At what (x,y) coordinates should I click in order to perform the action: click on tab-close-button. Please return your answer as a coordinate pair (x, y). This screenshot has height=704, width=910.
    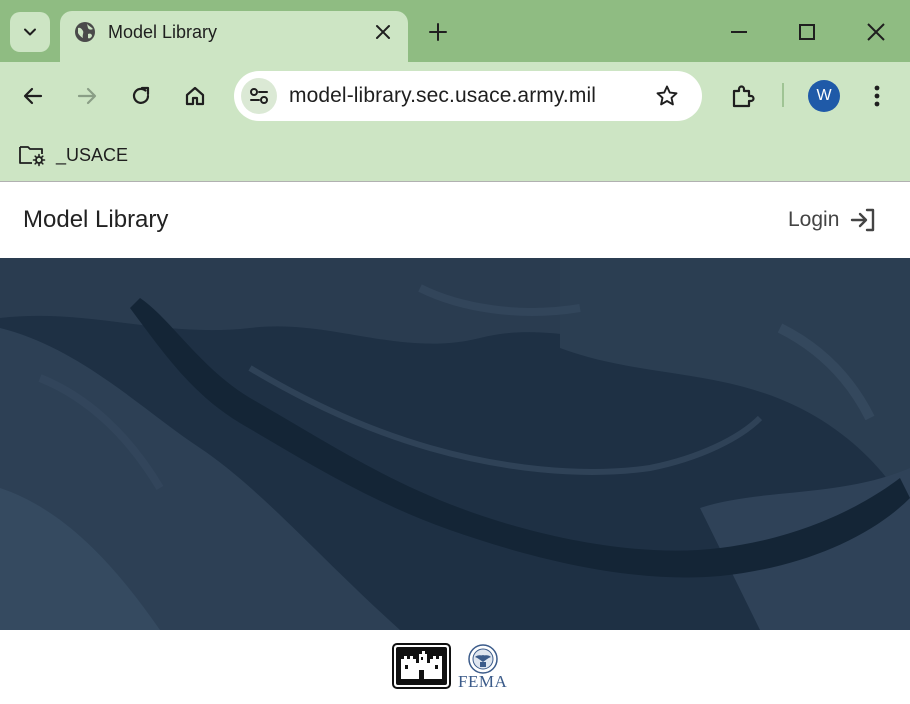
    Looking at the image, I should click on (383, 32).